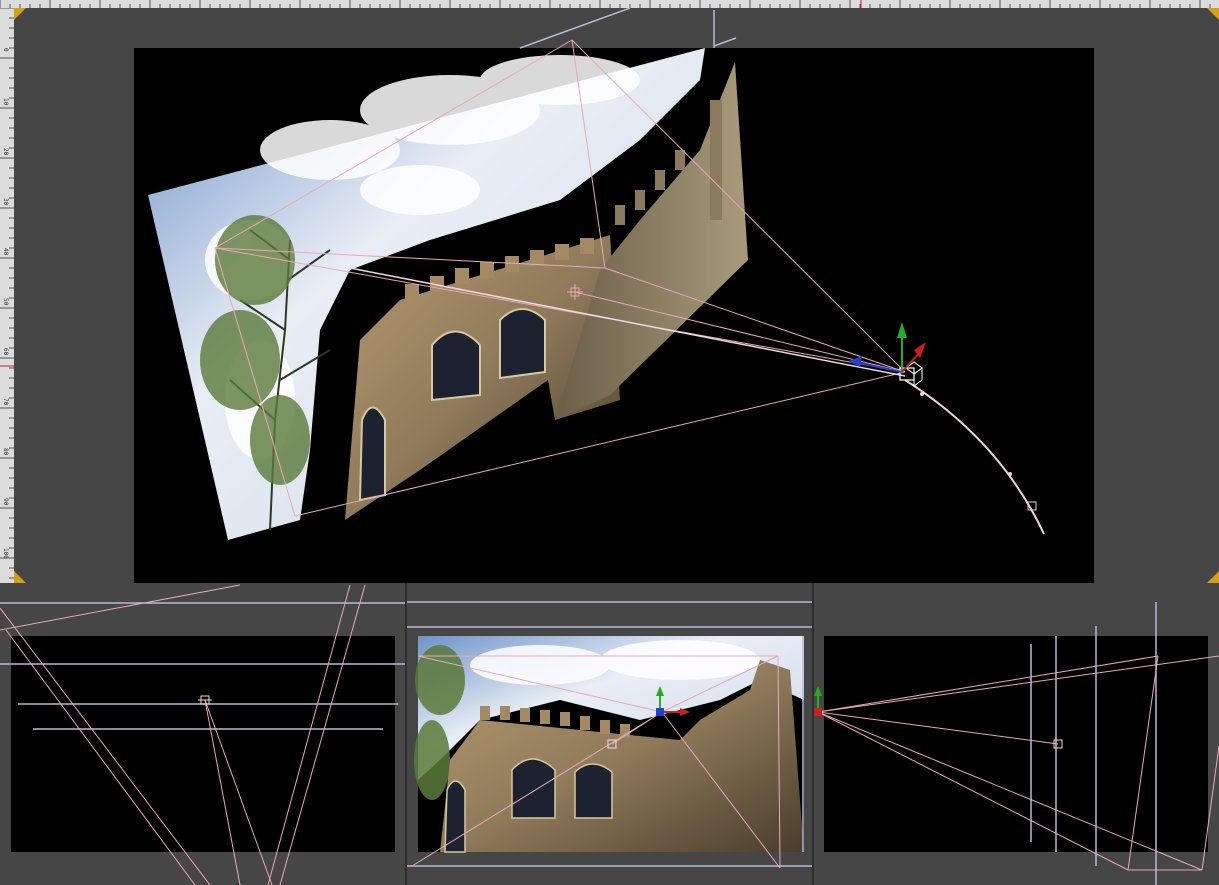  I want to click on view-guide-lines, so click(628, 28).